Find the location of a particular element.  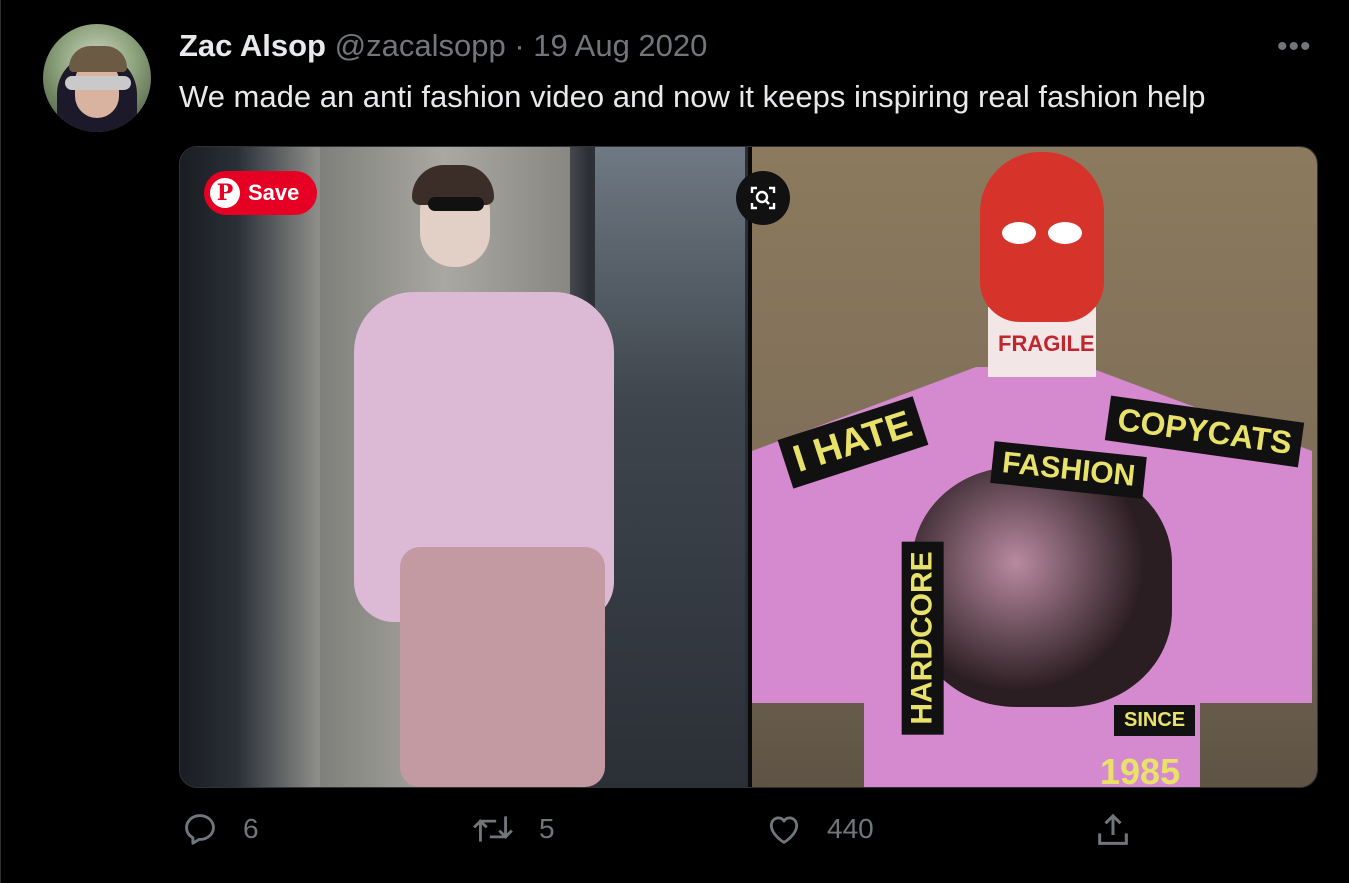

author-name: Zac Alsop is located at coordinates (252, 45).